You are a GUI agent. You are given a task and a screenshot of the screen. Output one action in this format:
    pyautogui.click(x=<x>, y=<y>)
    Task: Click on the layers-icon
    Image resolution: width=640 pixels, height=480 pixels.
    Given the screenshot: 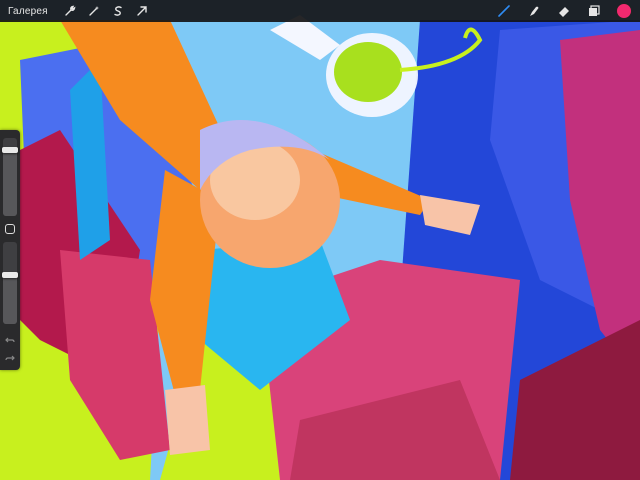 What is the action you would take?
    pyautogui.click(x=594, y=11)
    